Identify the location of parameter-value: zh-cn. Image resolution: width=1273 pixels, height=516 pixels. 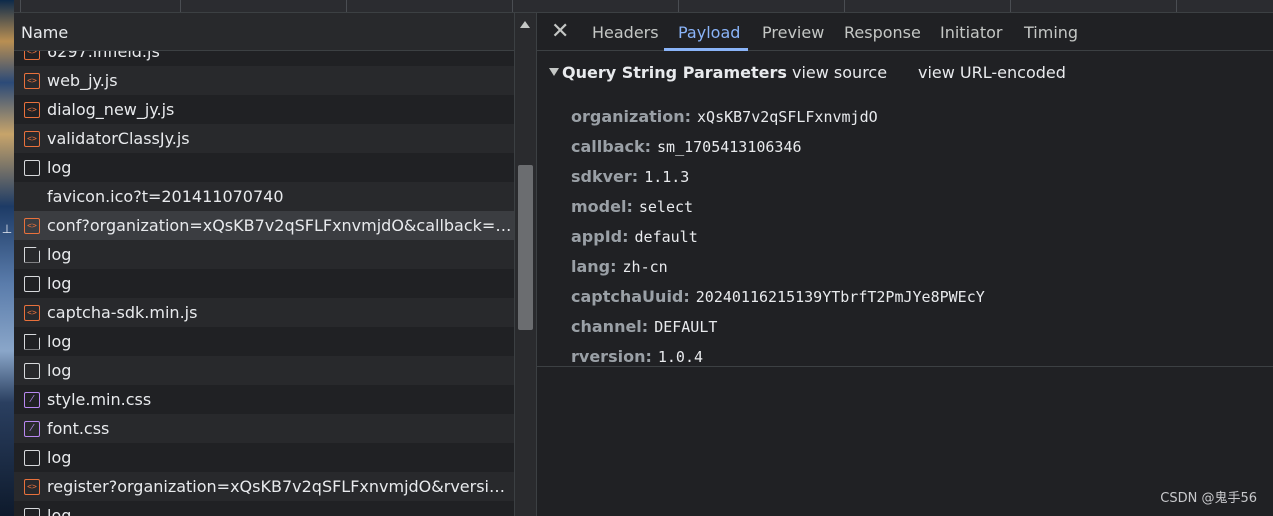
(645, 267).